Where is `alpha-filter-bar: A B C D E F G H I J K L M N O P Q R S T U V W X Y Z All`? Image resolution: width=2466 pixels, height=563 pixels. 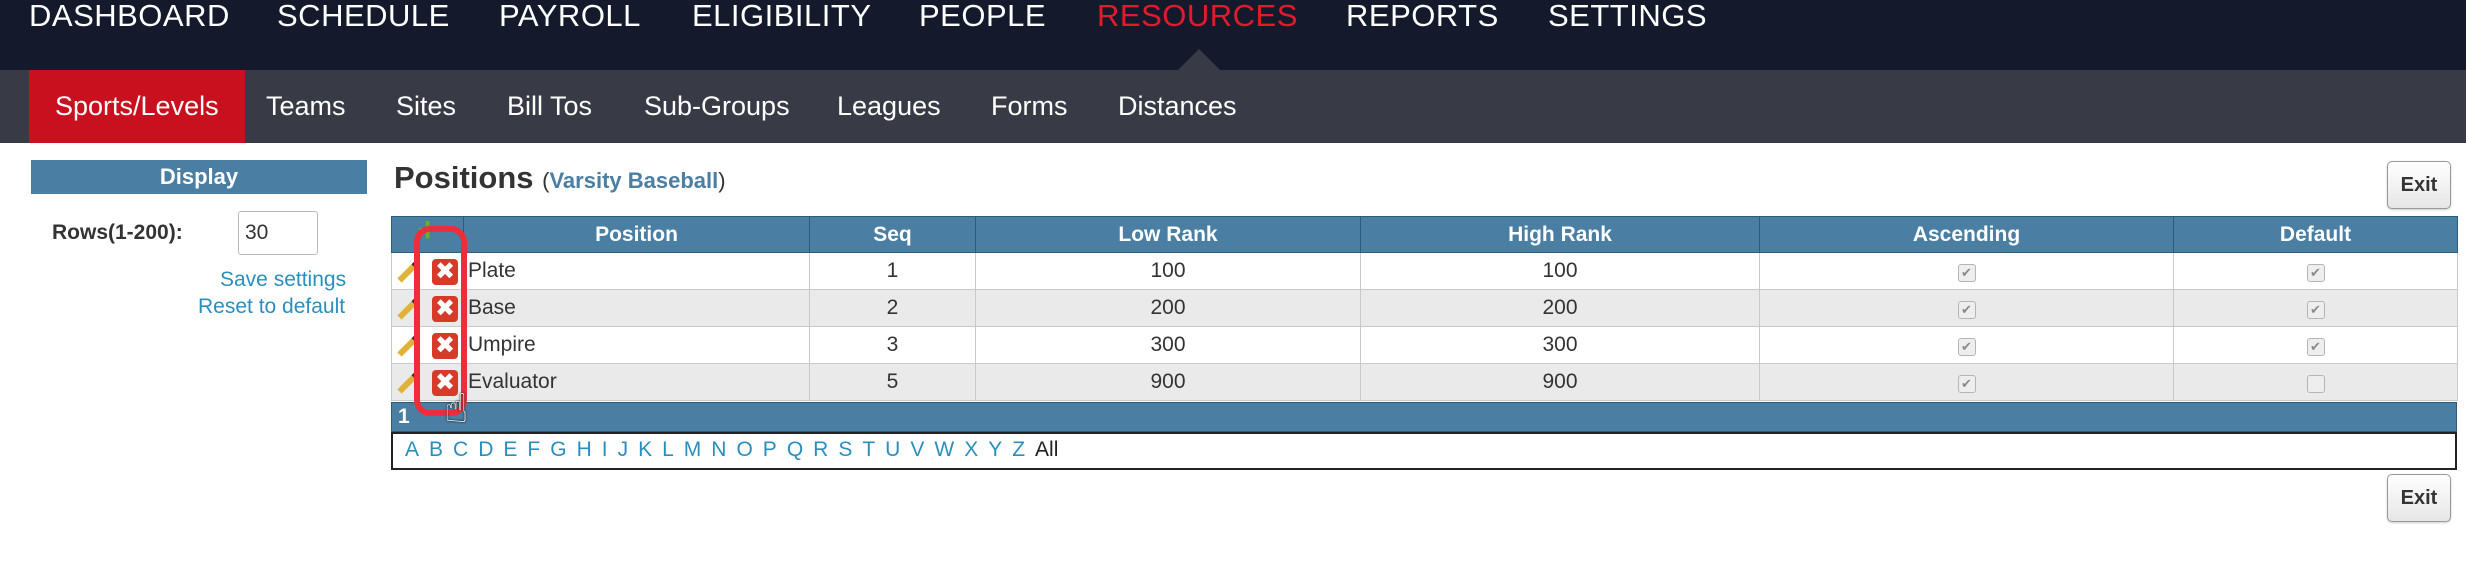
alpha-filter-bar: A B C D E F G H I J K L M N O P Q R S T U V W X Y Z All is located at coordinates (1424, 451).